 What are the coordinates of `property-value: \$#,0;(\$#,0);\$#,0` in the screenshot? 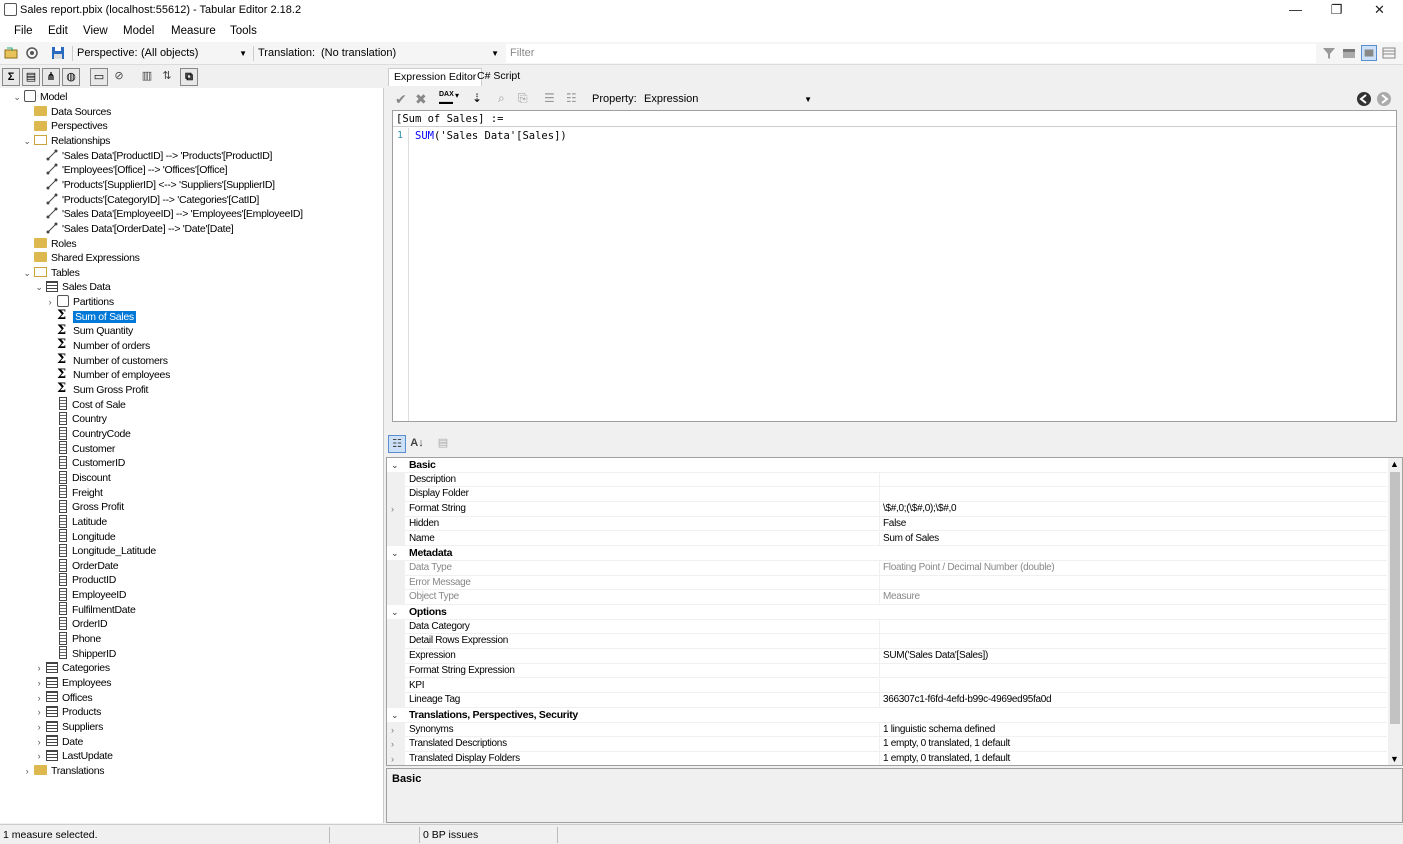 It's located at (920, 509).